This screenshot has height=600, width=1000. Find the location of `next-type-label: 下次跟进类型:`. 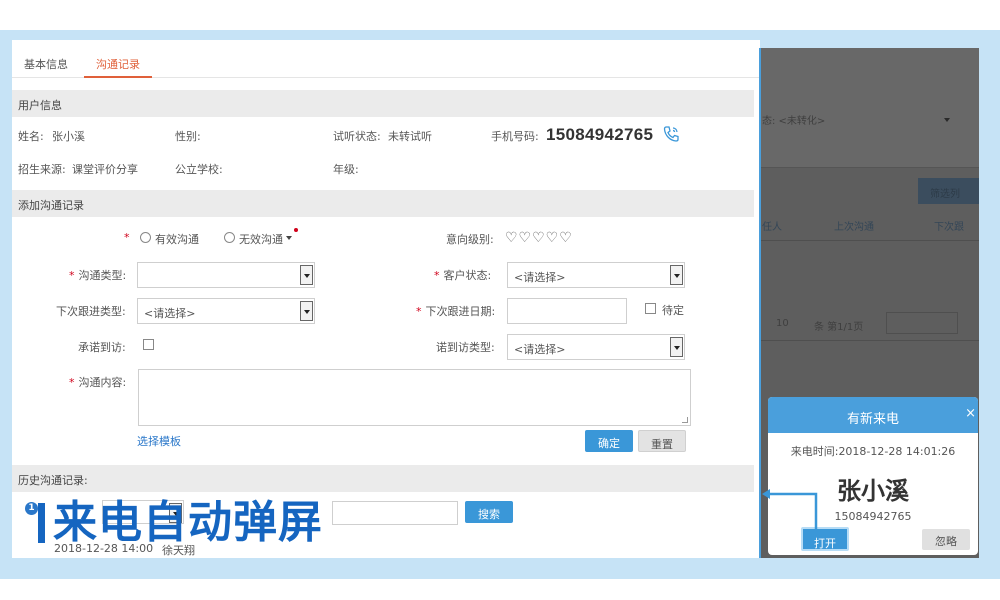

next-type-label: 下次跟进类型: is located at coordinates (91, 311).